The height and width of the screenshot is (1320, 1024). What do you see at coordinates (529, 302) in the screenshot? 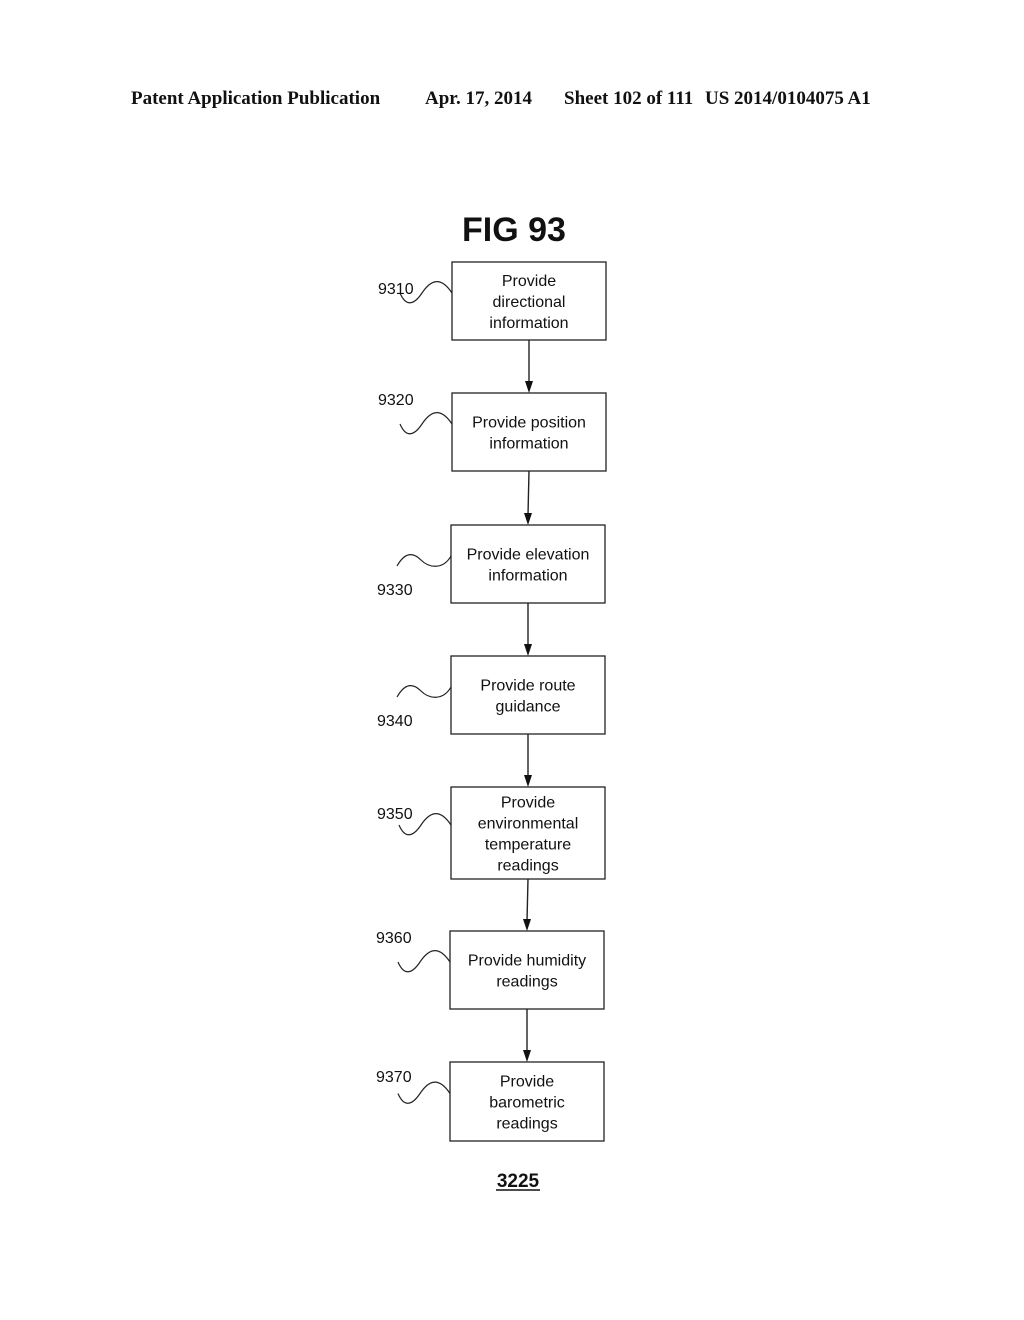
I see `process-box-text: directional` at bounding box center [529, 302].